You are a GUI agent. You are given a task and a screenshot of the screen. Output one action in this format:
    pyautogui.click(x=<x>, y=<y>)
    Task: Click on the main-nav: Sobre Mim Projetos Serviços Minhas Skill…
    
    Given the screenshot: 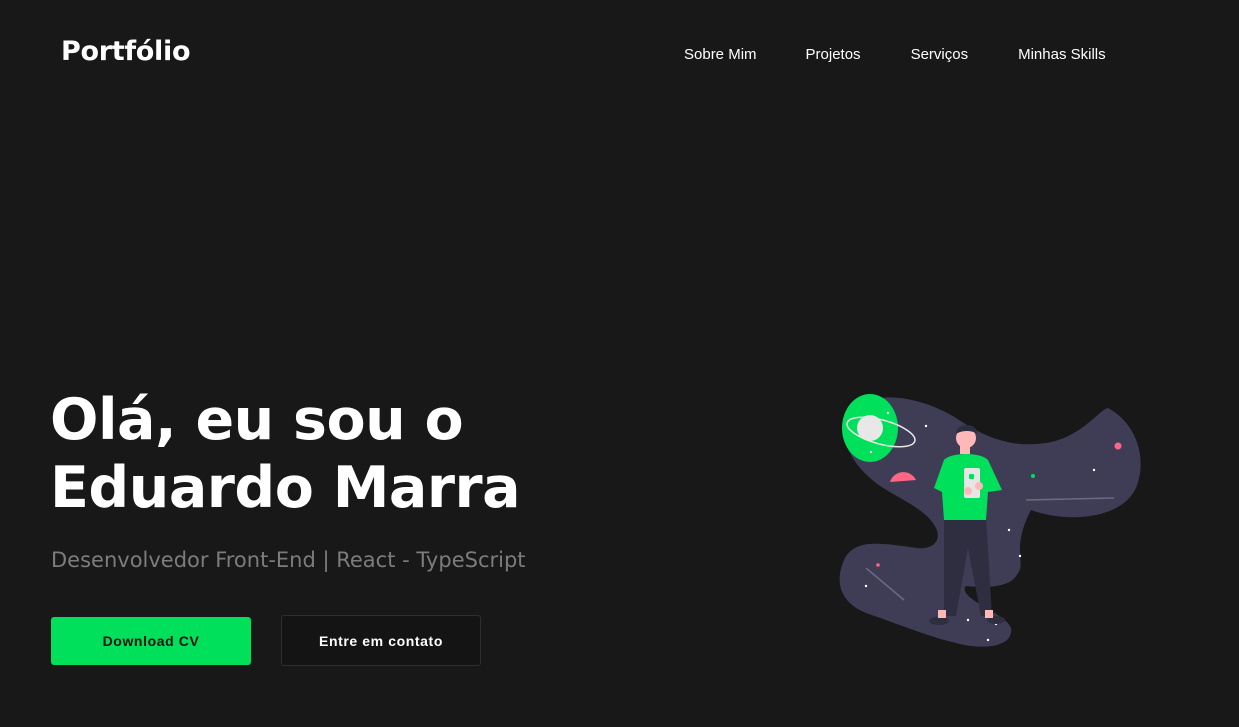 What is the action you would take?
    pyautogui.click(x=895, y=54)
    